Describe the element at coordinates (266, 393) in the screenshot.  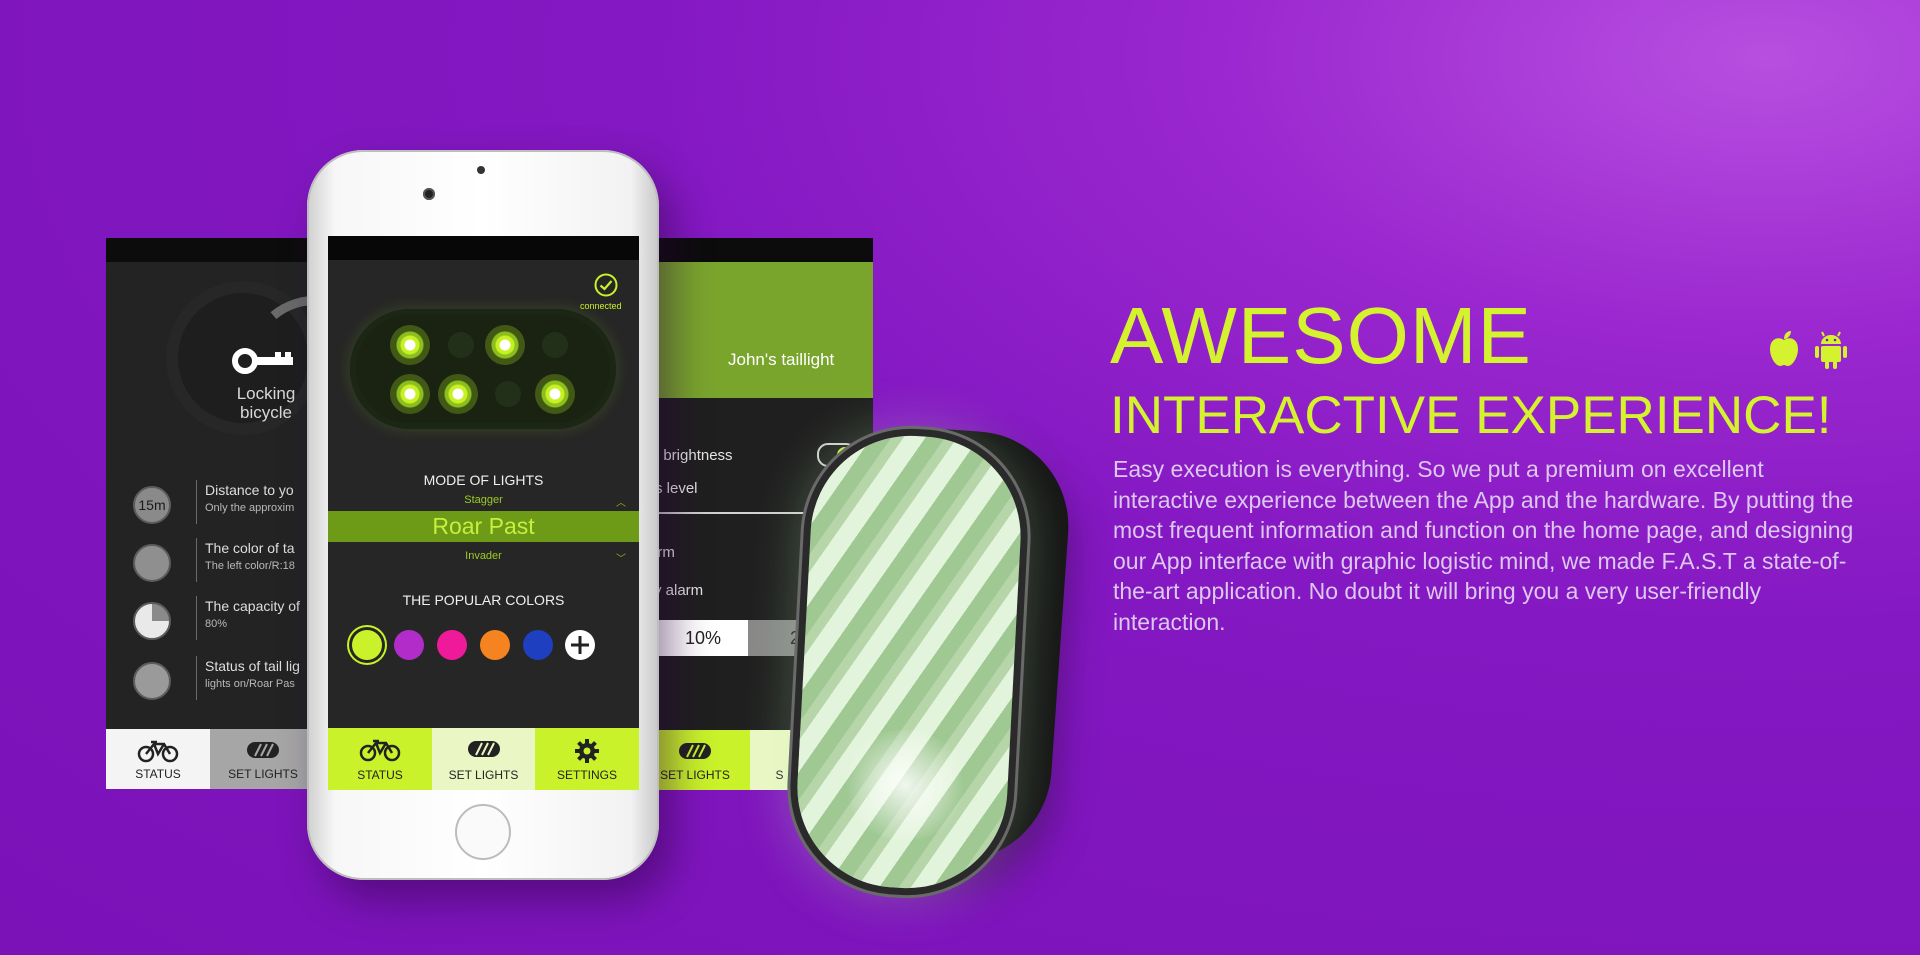
I see `lock-label-line-1: Locking` at that location.